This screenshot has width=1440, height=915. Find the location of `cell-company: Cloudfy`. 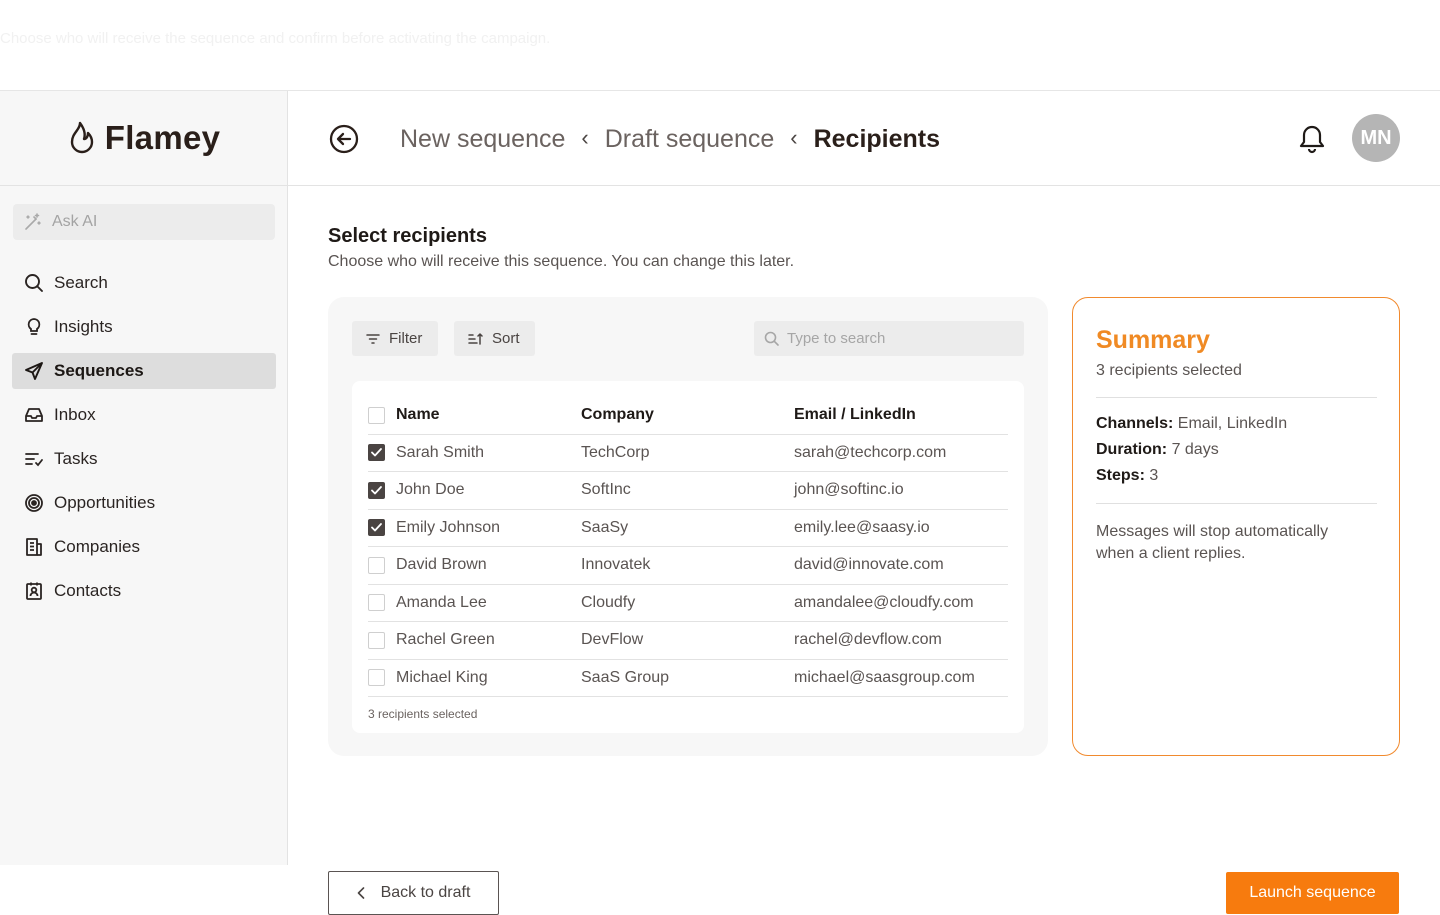

cell-company: Cloudfy is located at coordinates (687, 603).